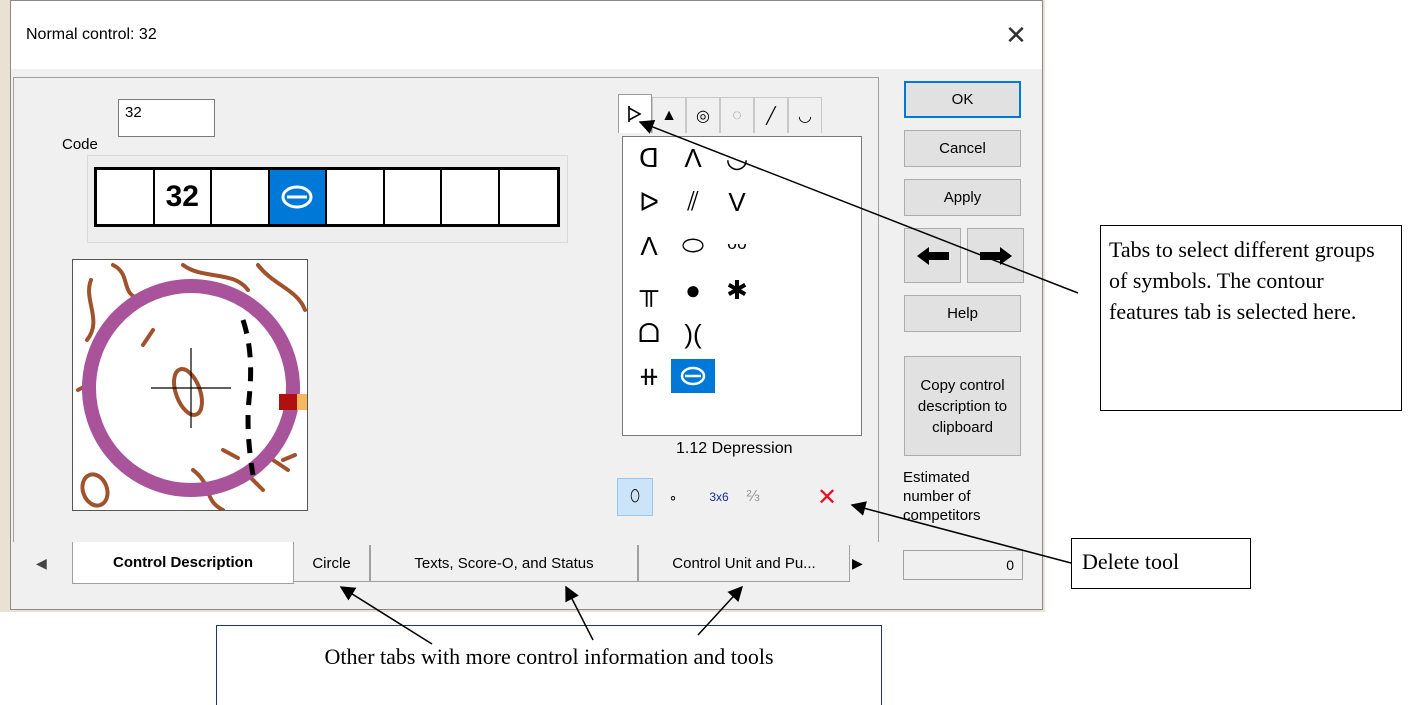  I want to click on tab-contour-features, so click(635, 113).